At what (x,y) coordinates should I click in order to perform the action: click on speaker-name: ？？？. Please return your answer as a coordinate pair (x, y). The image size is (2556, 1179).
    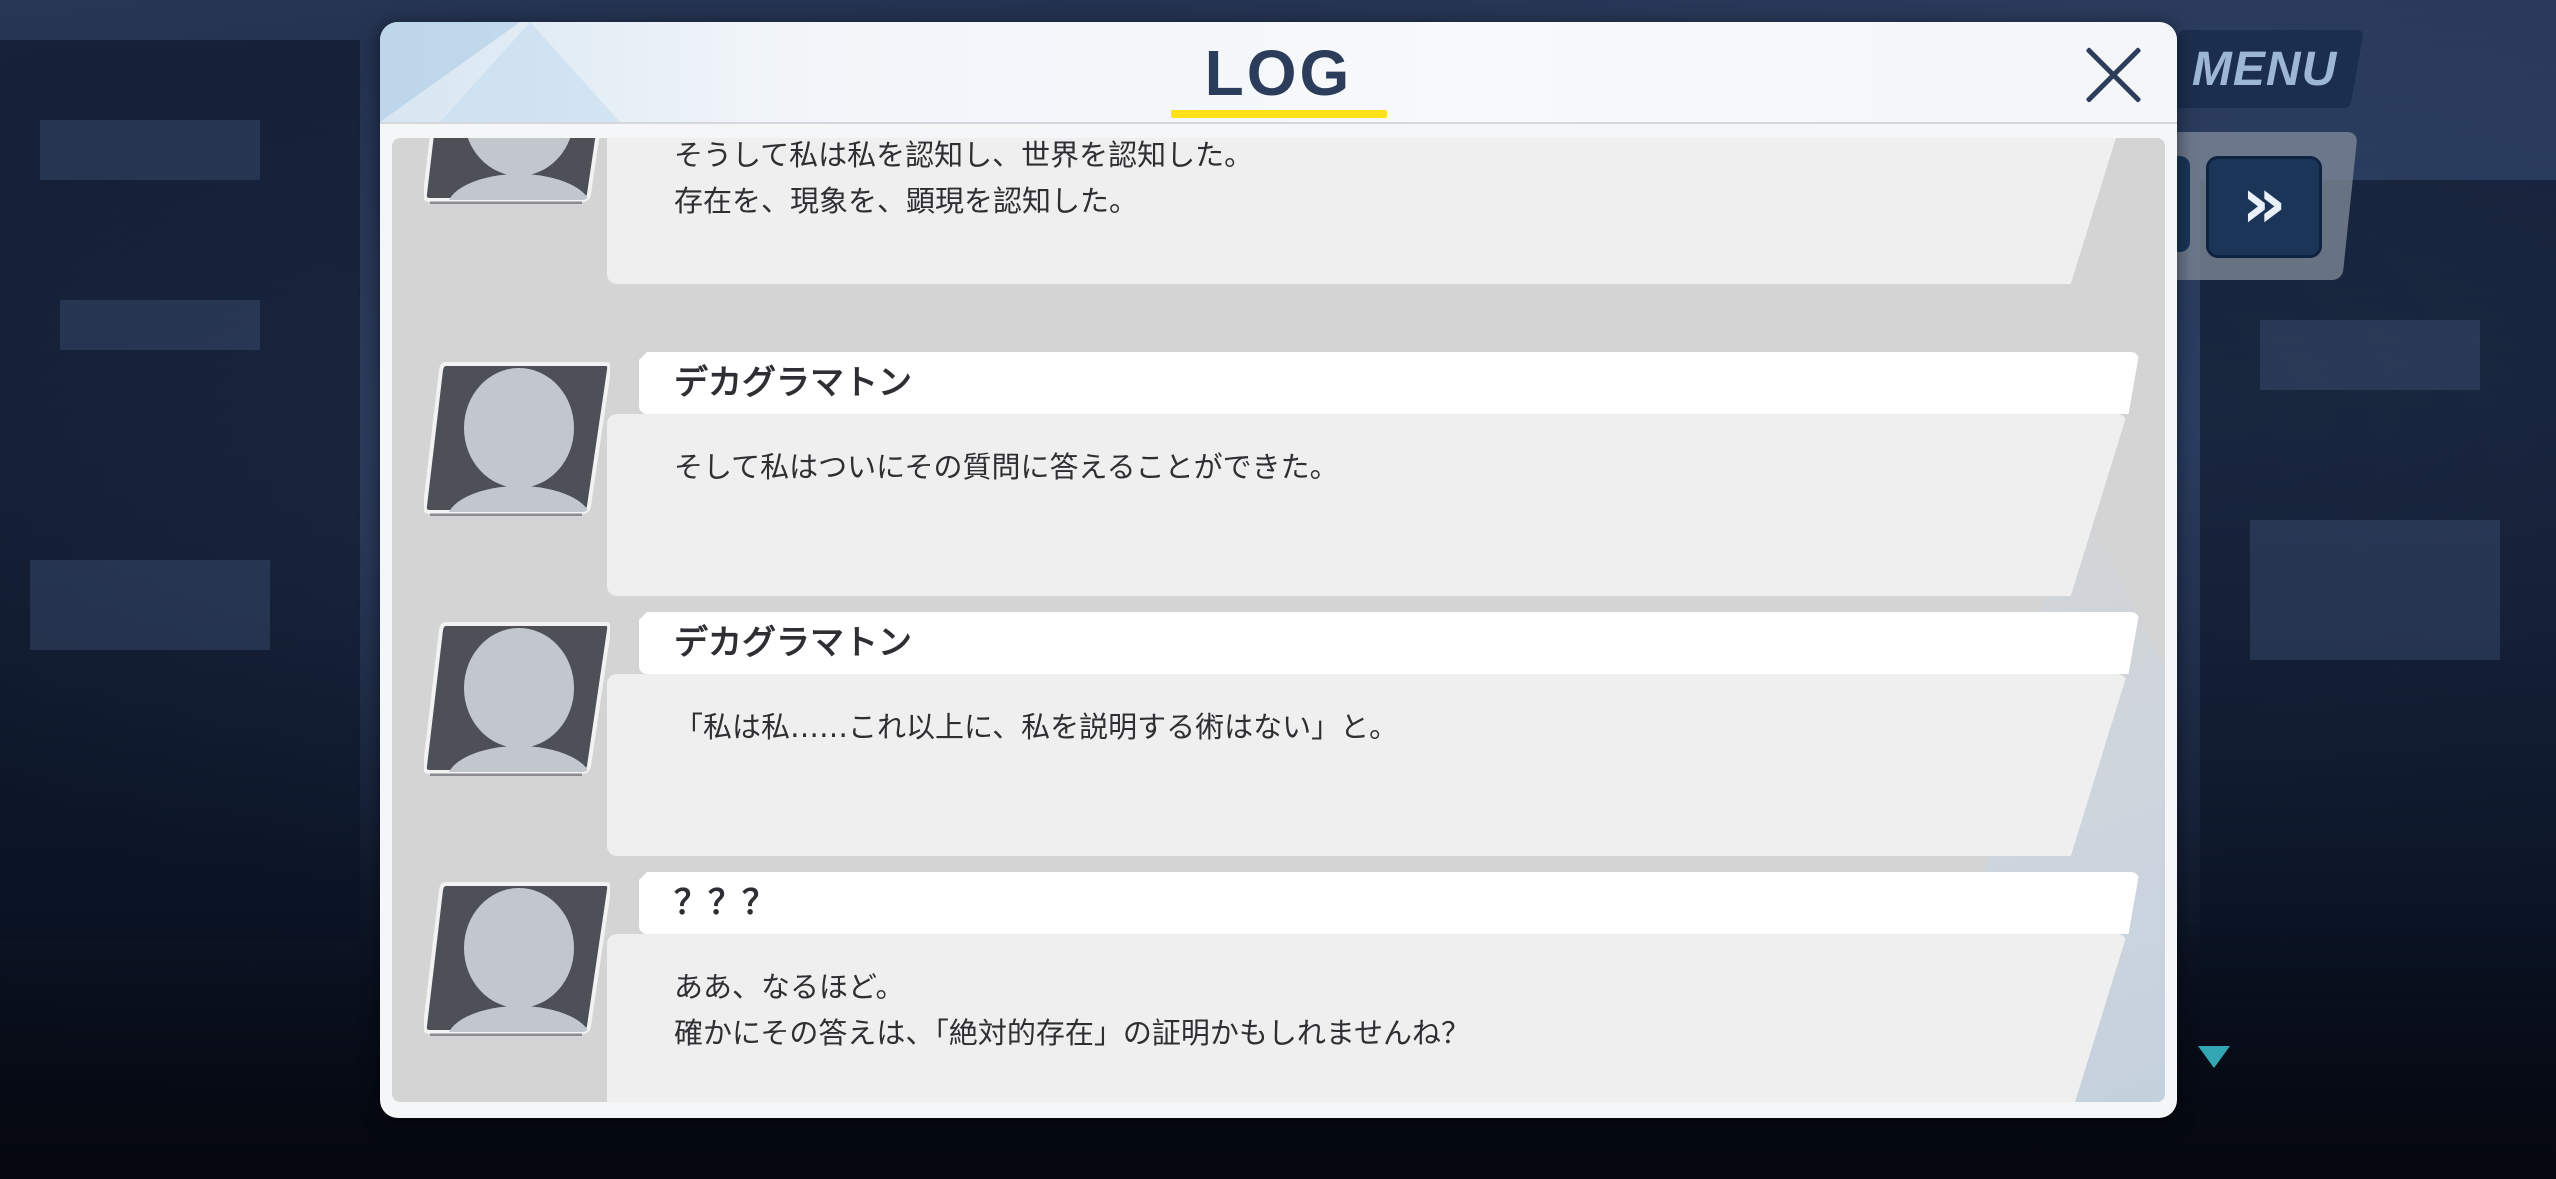
    Looking at the image, I should click on (725, 903).